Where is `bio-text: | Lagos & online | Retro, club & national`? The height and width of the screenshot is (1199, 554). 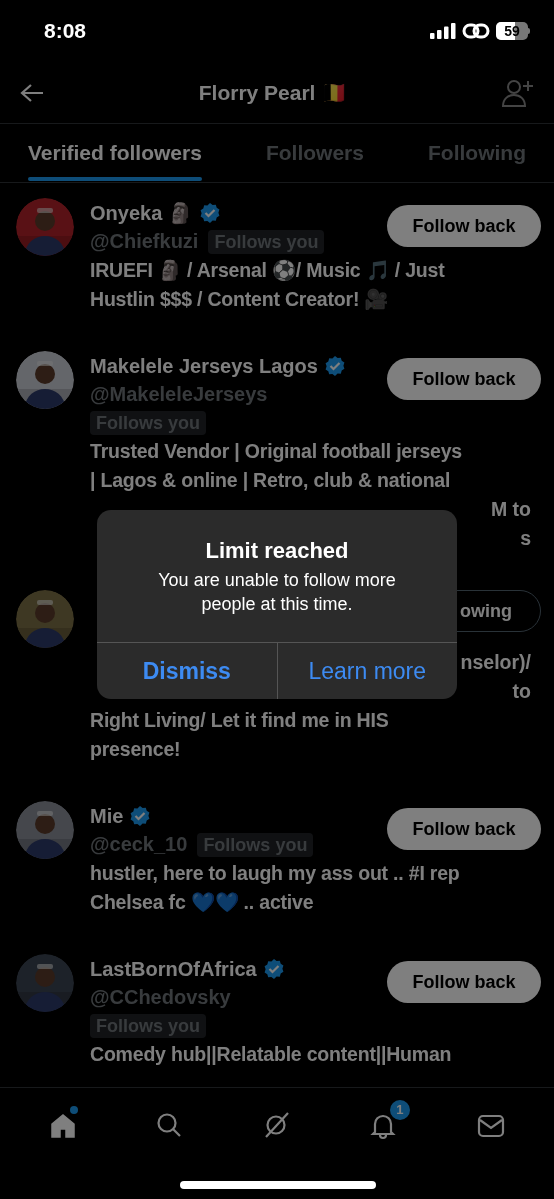
bio-text: | Lagos & online | Retro, club & national is located at coordinates (270, 480).